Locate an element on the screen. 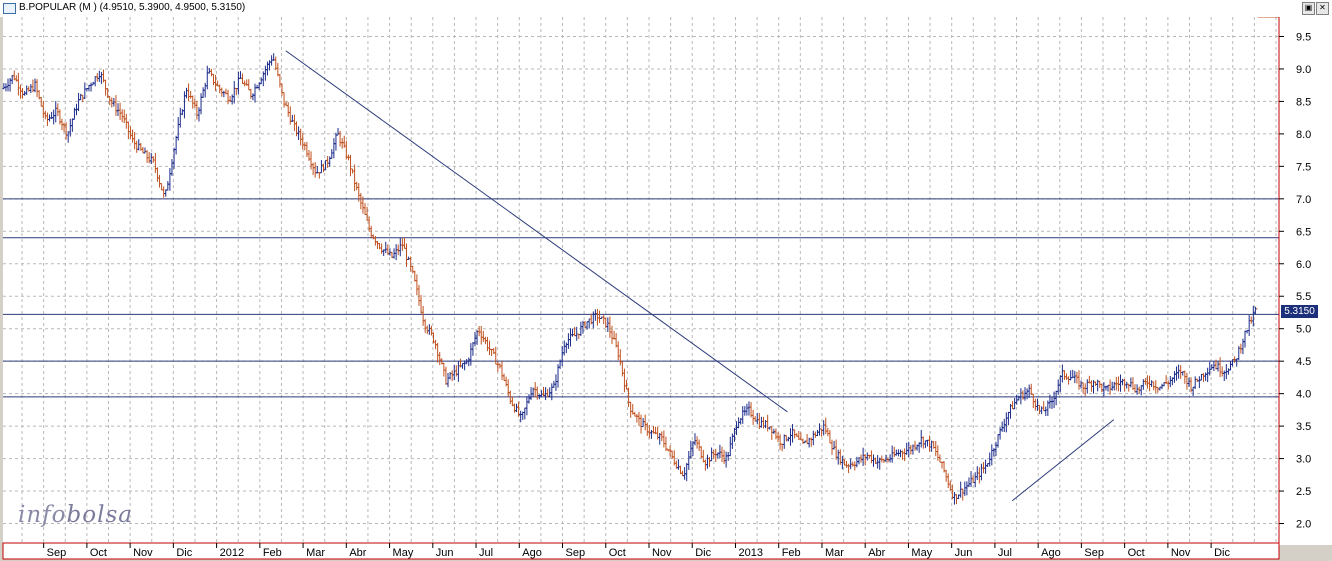 The height and width of the screenshot is (561, 1332). y-tick-label: 6.5 is located at coordinates (1303, 232).